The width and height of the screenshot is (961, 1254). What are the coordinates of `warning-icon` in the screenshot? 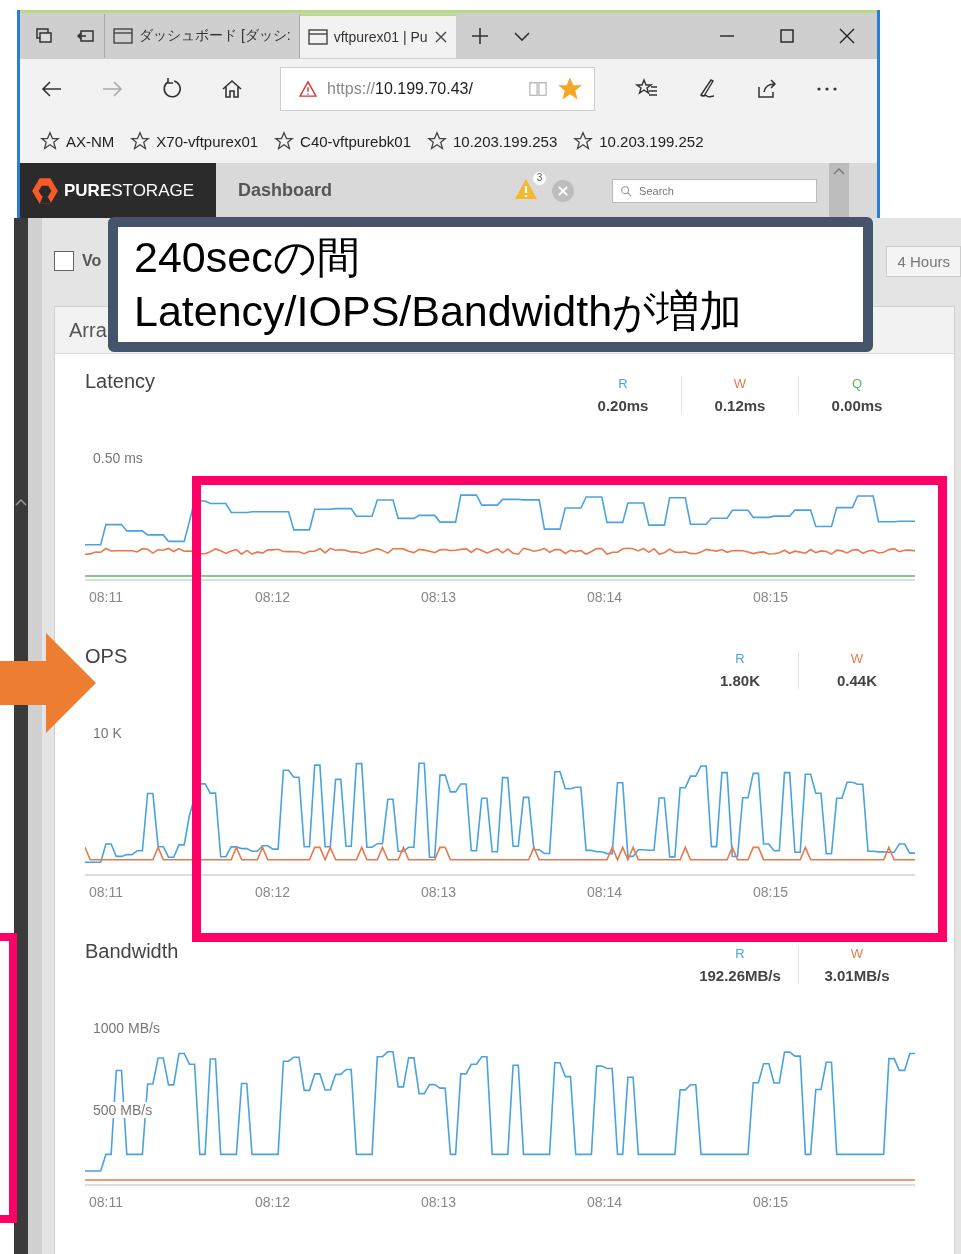 It's located at (308, 89).